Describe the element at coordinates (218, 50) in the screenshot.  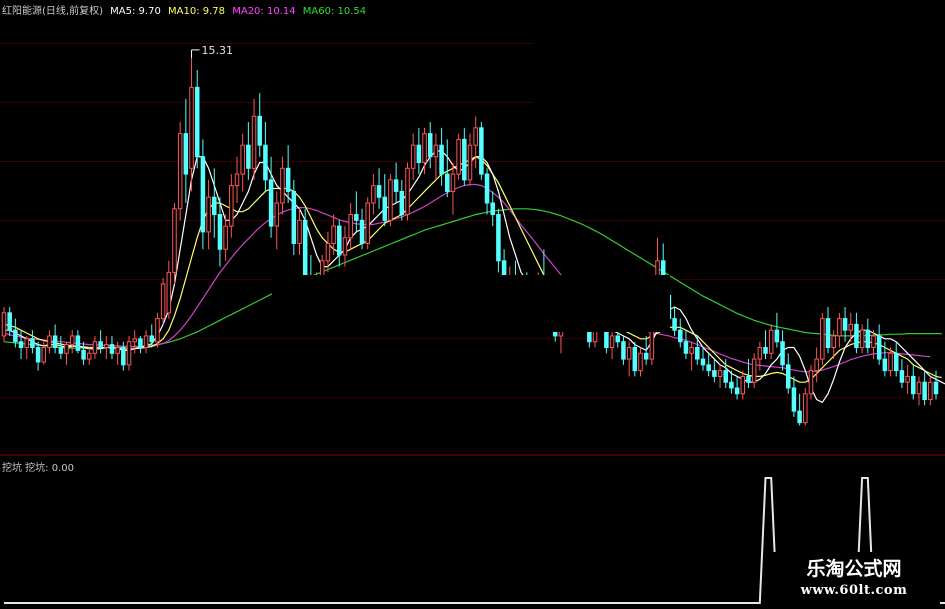
I see `max-price-label: 15.31` at that location.